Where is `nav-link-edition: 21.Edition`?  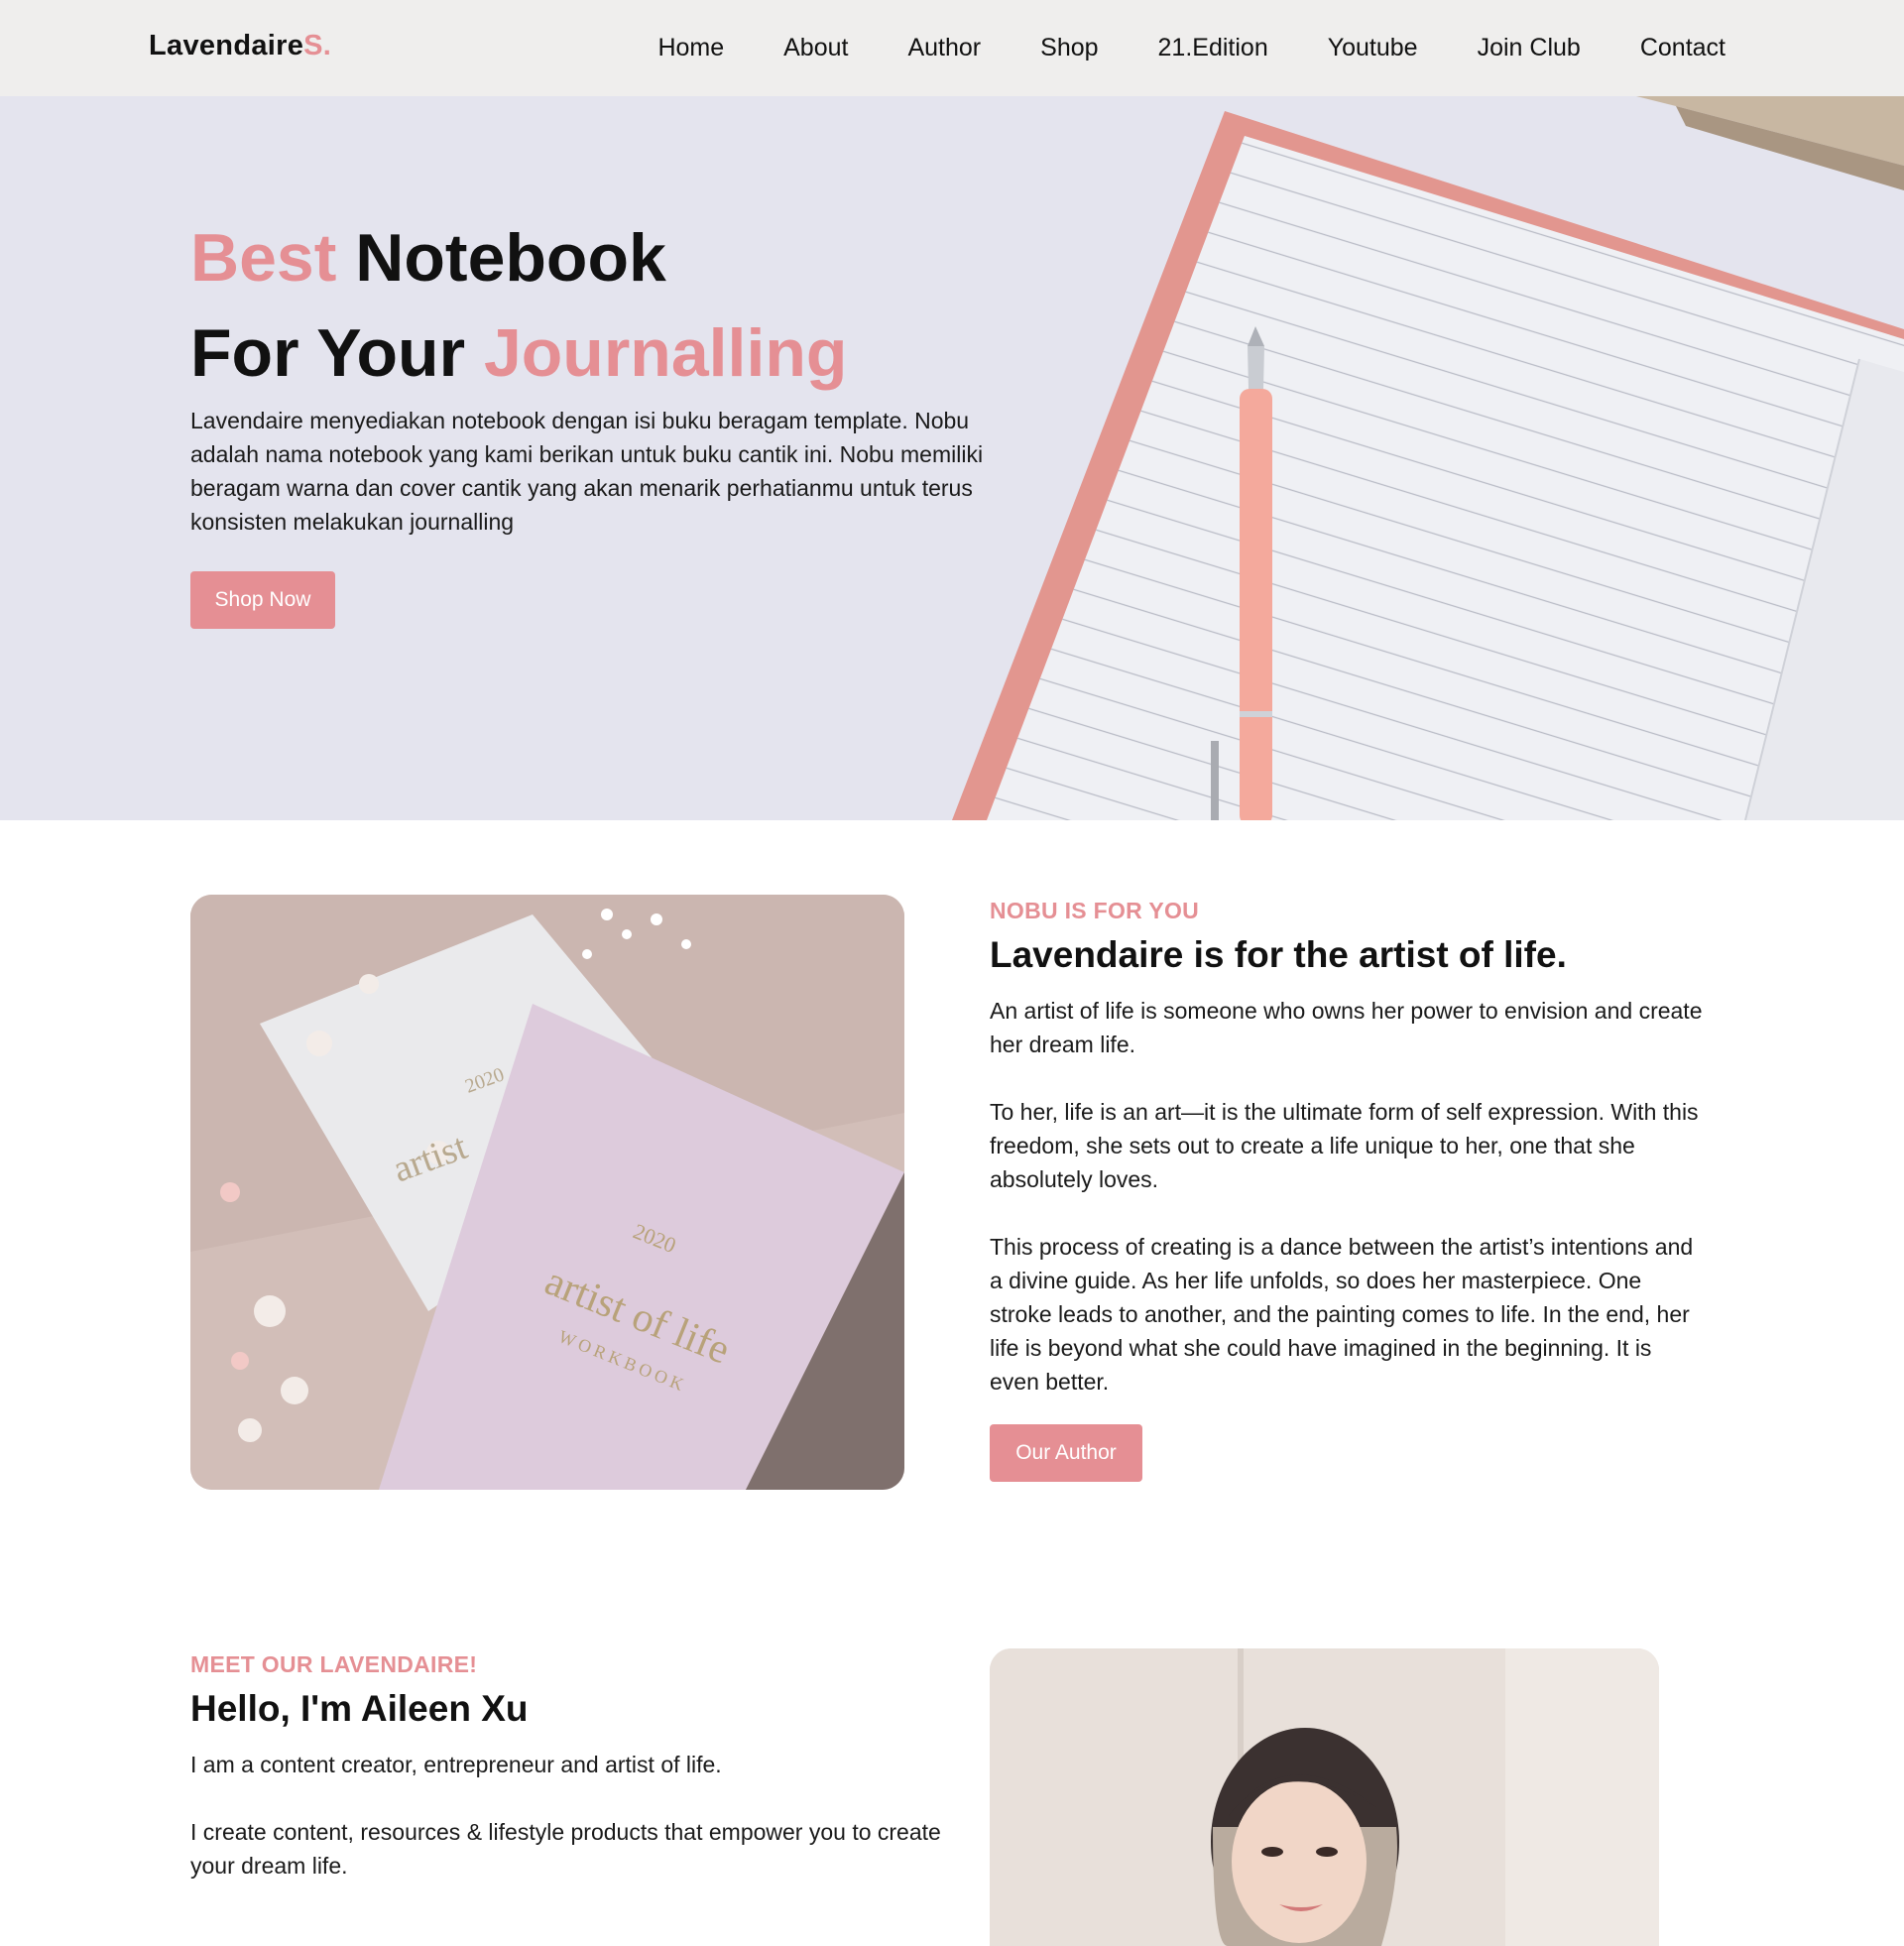
nav-link-edition: 21.Edition is located at coordinates (1213, 48).